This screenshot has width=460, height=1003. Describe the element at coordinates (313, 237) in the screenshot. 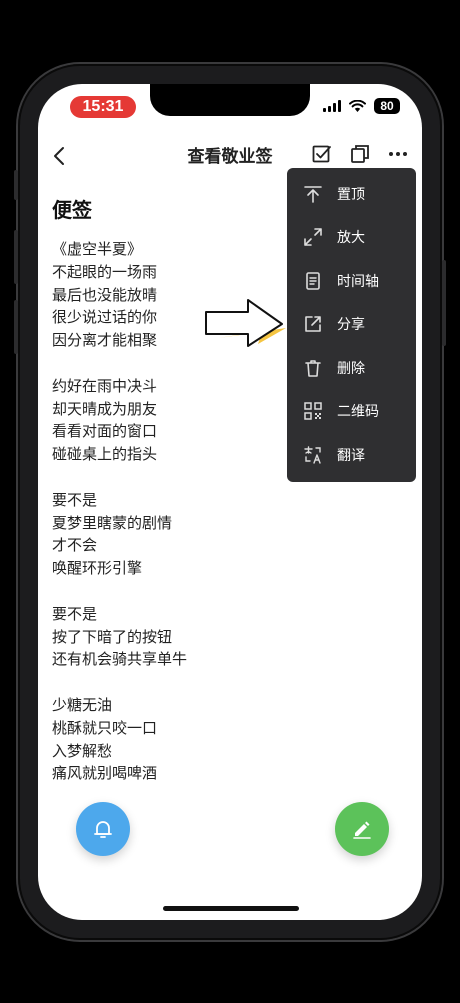

I see `expand-icon` at that location.